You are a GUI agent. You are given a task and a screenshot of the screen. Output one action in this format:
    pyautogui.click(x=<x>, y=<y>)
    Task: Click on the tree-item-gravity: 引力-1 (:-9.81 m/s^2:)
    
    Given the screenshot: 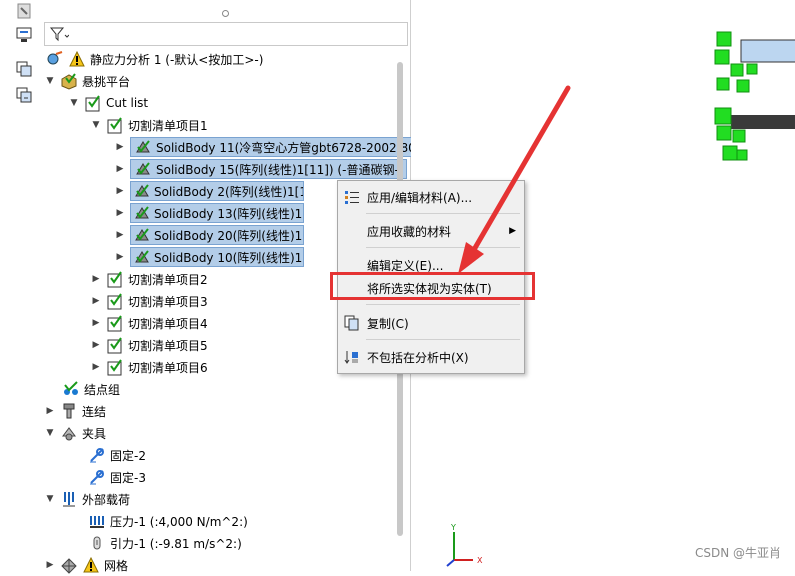 What is the action you would take?
    pyautogui.click(x=165, y=543)
    